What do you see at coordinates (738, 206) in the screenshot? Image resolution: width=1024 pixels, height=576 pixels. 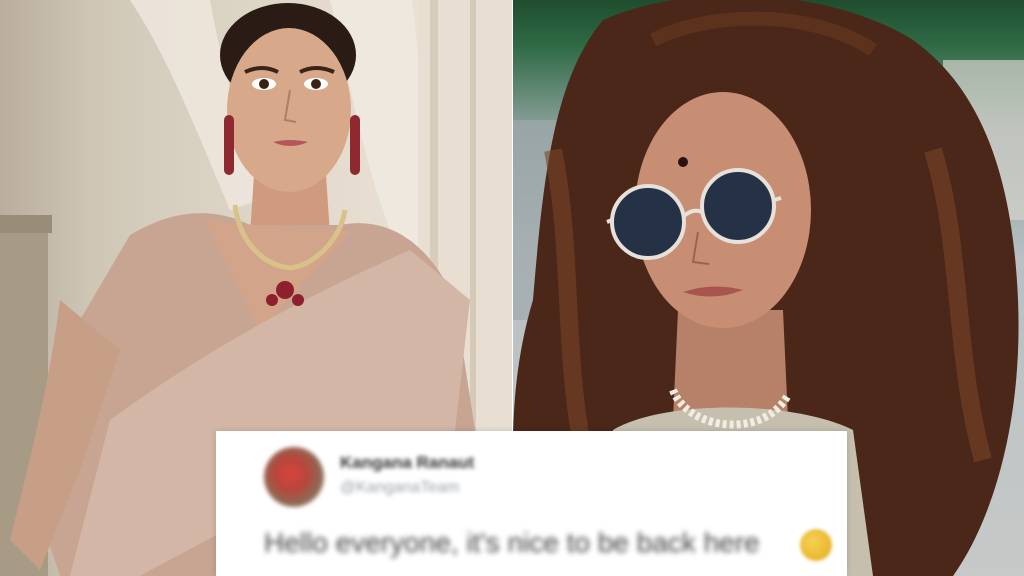 I see `sunglasses-right-lens` at bounding box center [738, 206].